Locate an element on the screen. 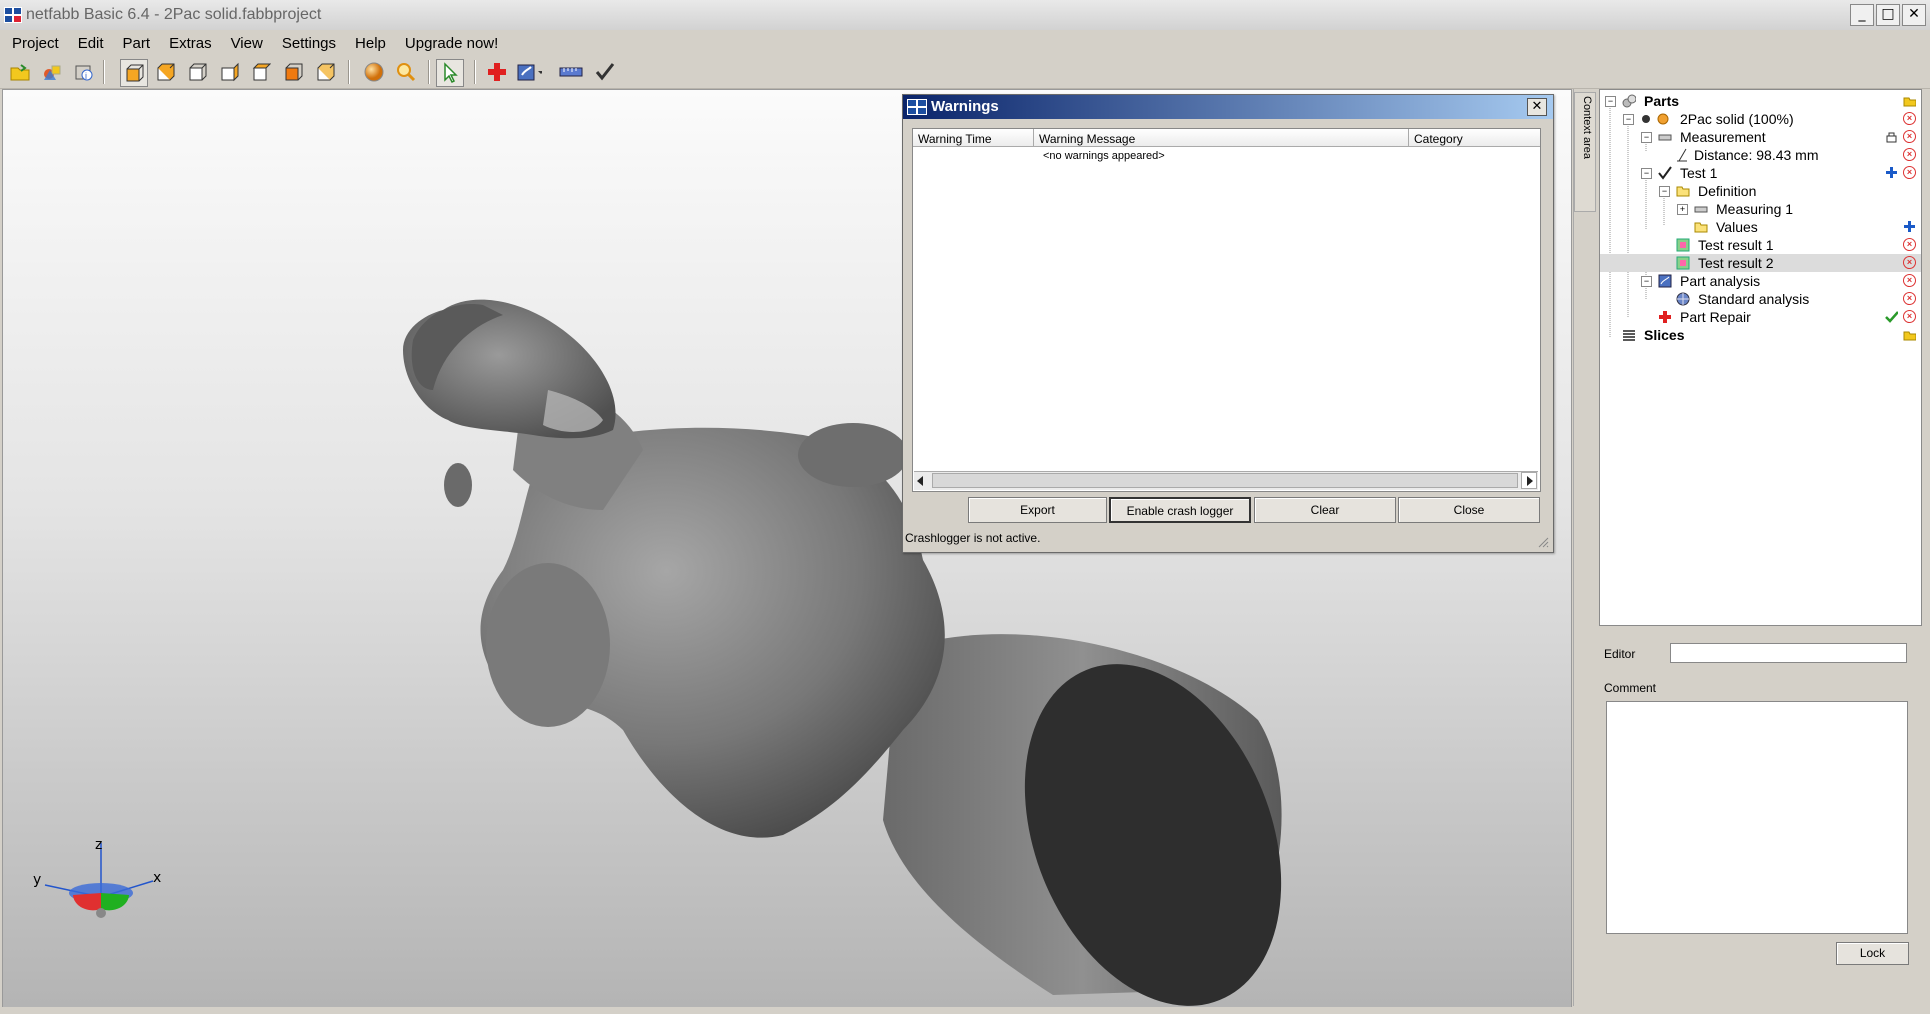 Image resolution: width=1930 pixels, height=1014 pixels. maximize-button: □ is located at coordinates (1888, 15).